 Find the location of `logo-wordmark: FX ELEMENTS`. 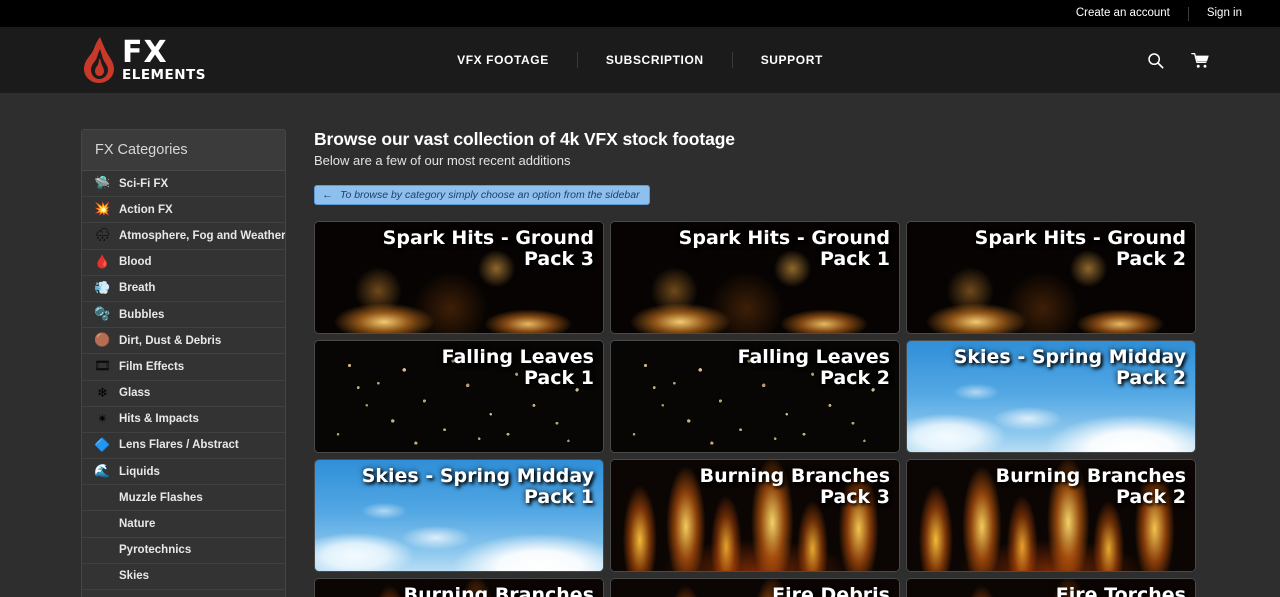

logo-wordmark: FX ELEMENTS is located at coordinates (164, 58).